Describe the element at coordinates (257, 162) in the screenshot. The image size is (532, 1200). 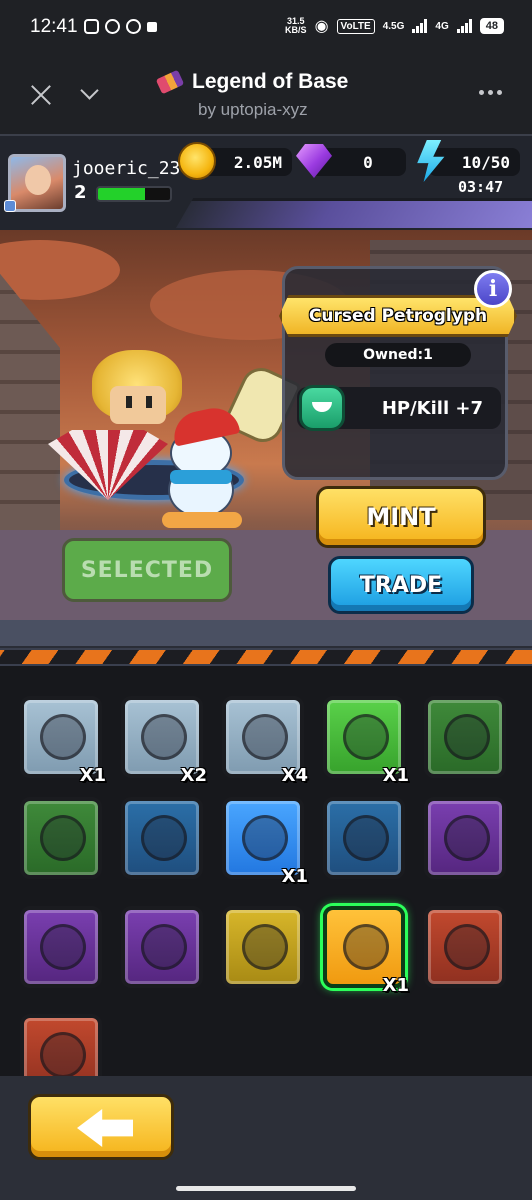
I see `gold-value: 2.05M` at that location.